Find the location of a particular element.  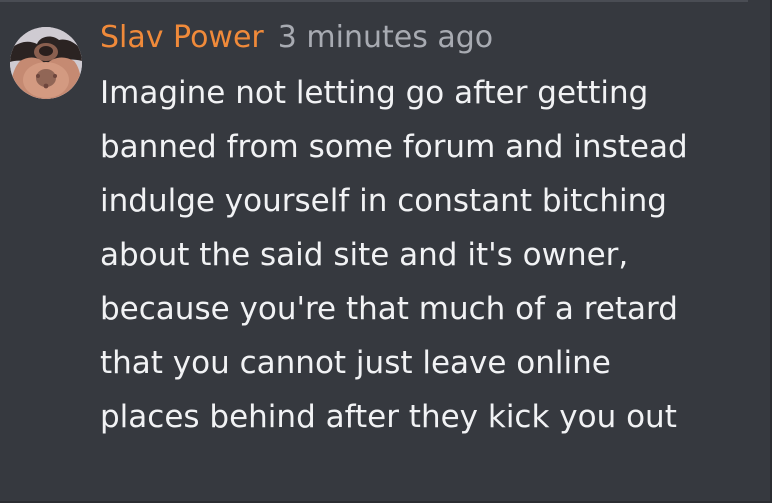

message-header: Slav Power 3 minutes ago is located at coordinates (426, 38).